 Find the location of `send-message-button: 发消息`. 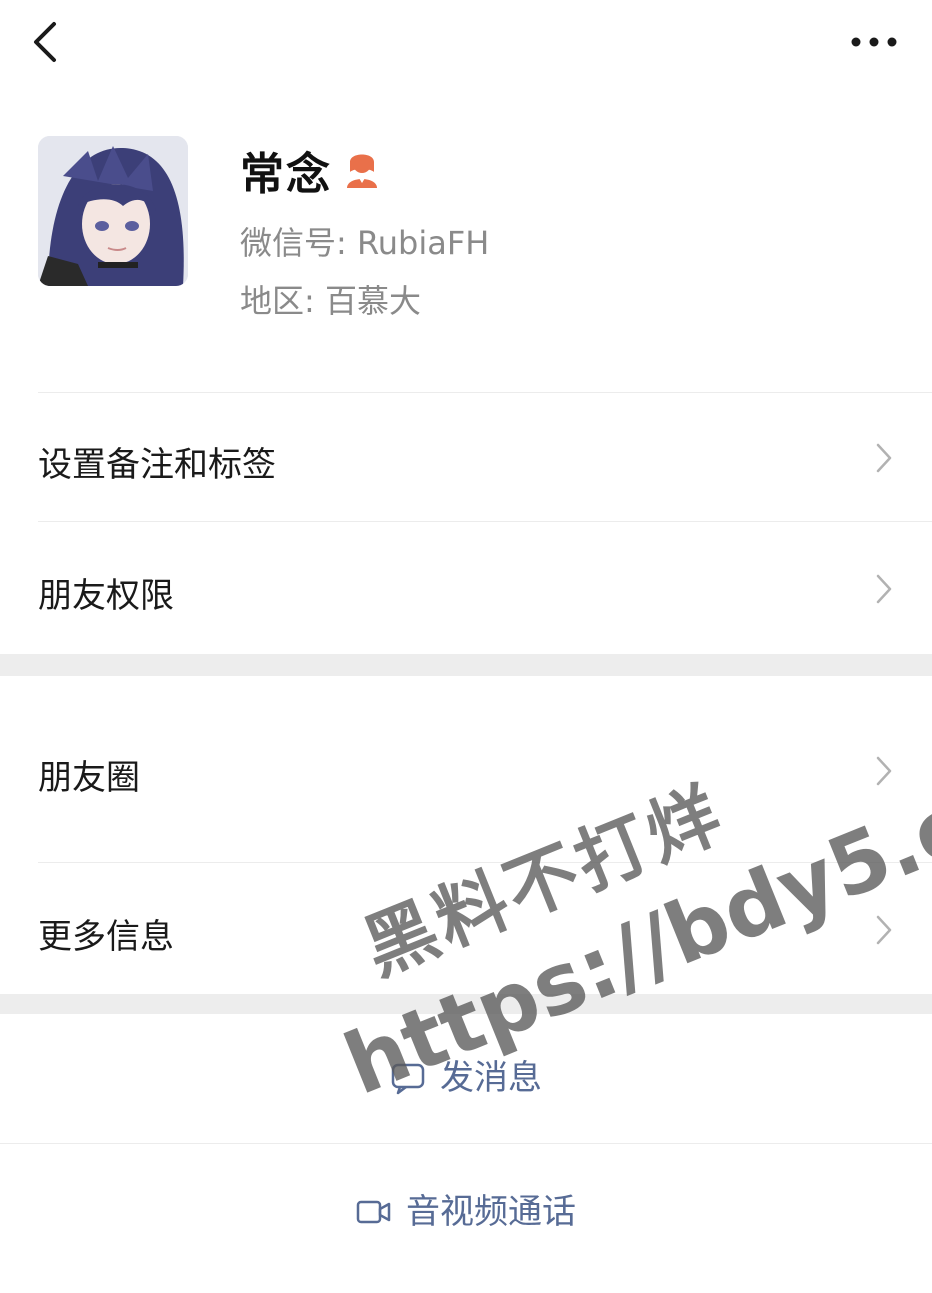

send-message-button: 发消息 is located at coordinates (466, 1078).